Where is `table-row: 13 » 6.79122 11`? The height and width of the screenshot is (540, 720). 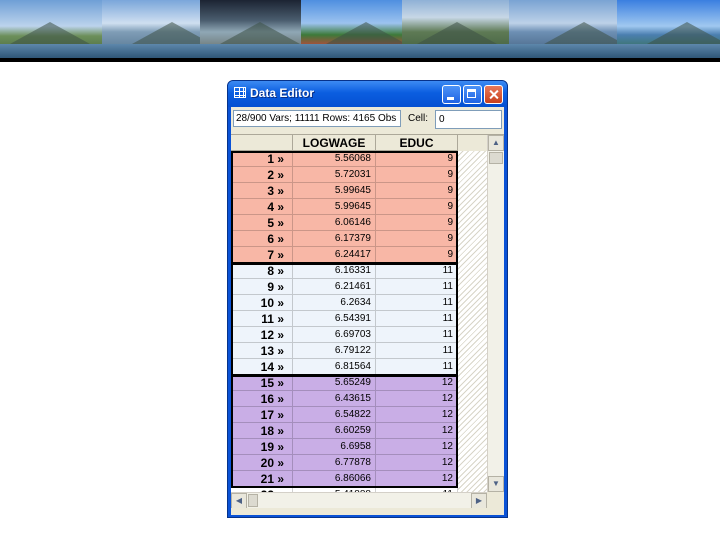
table-row: 13 » 6.79122 11 is located at coordinates (344, 351).